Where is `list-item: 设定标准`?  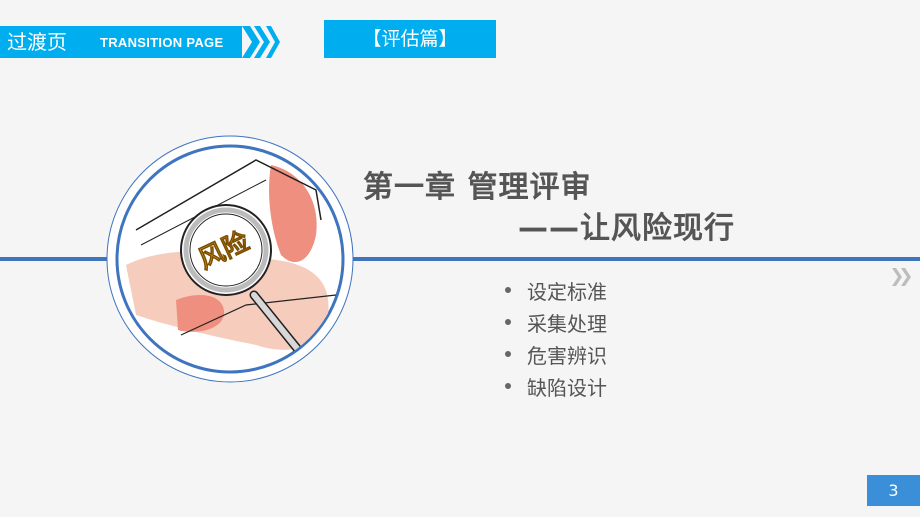
list-item: 设定标准 is located at coordinates (556, 290).